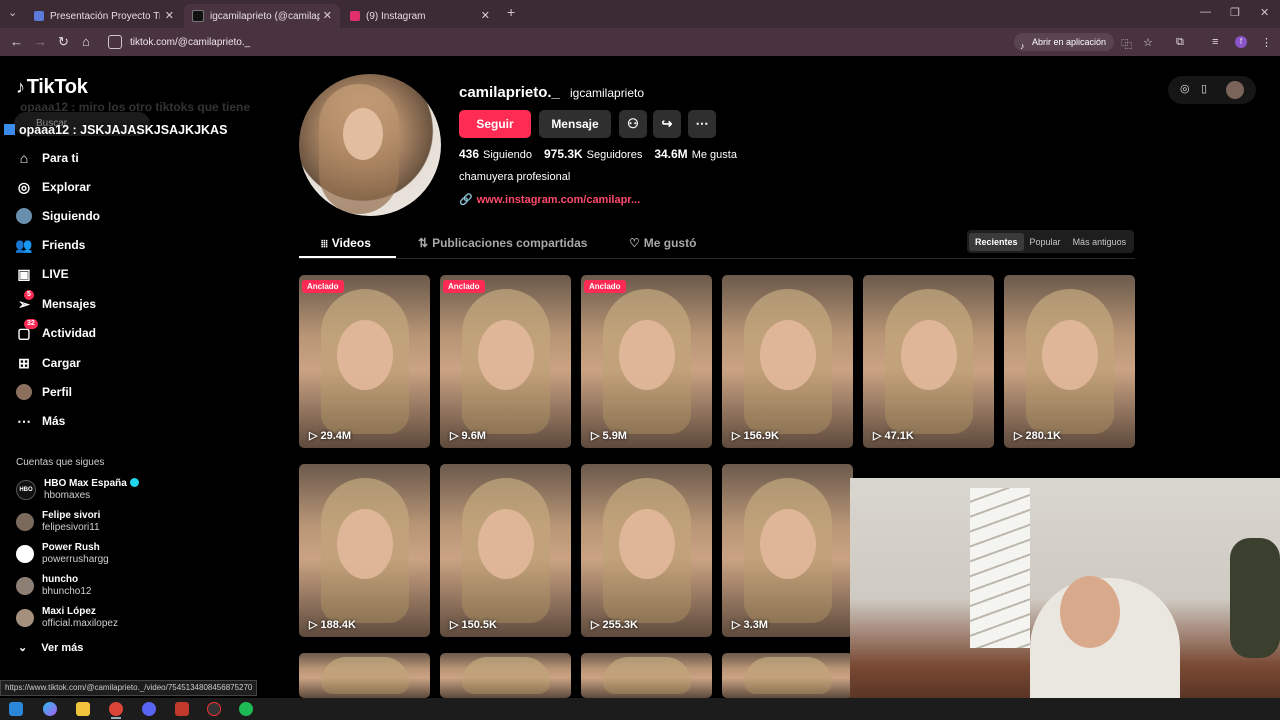 The height and width of the screenshot is (720, 1280). What do you see at coordinates (1235, 90) in the screenshot?
I see `user-avatar-icon` at bounding box center [1235, 90].